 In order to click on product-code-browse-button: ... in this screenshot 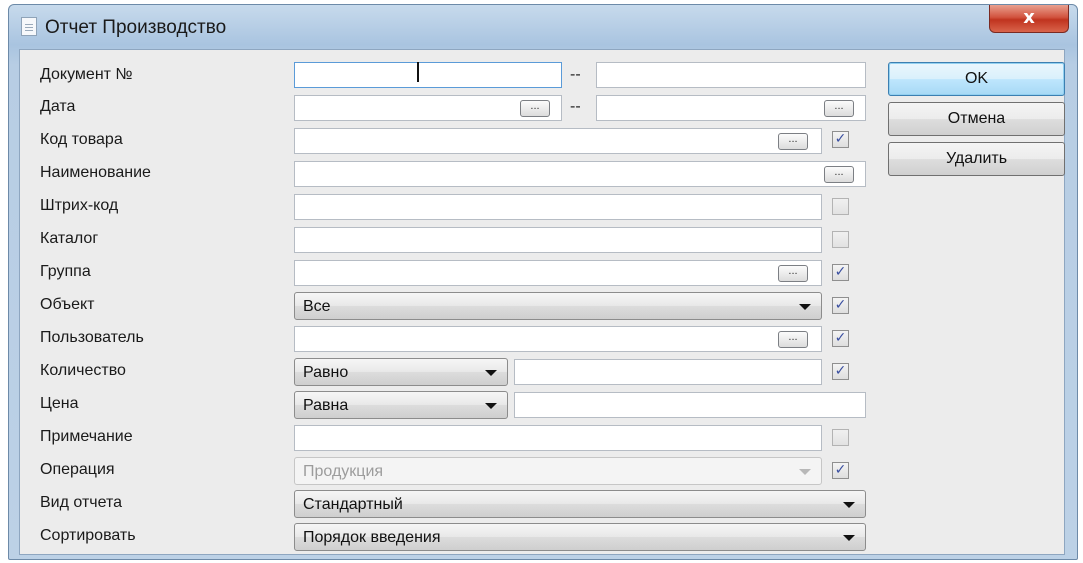, I will do `click(793, 141)`.